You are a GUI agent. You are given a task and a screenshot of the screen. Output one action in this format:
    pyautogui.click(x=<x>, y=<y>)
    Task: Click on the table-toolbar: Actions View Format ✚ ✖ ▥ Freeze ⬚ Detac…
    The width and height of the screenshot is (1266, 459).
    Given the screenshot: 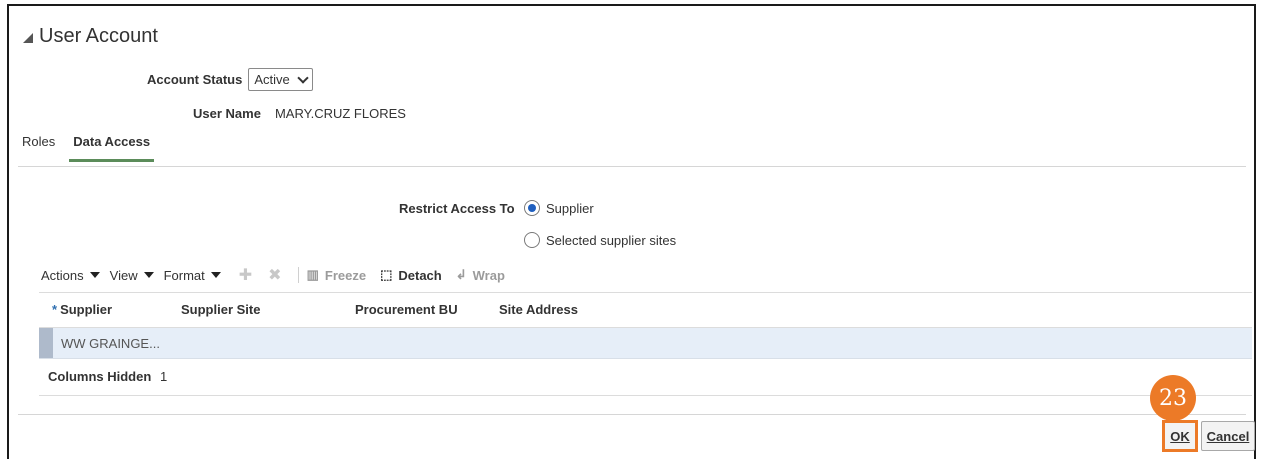 What is the action you would take?
    pyautogui.click(x=280, y=275)
    